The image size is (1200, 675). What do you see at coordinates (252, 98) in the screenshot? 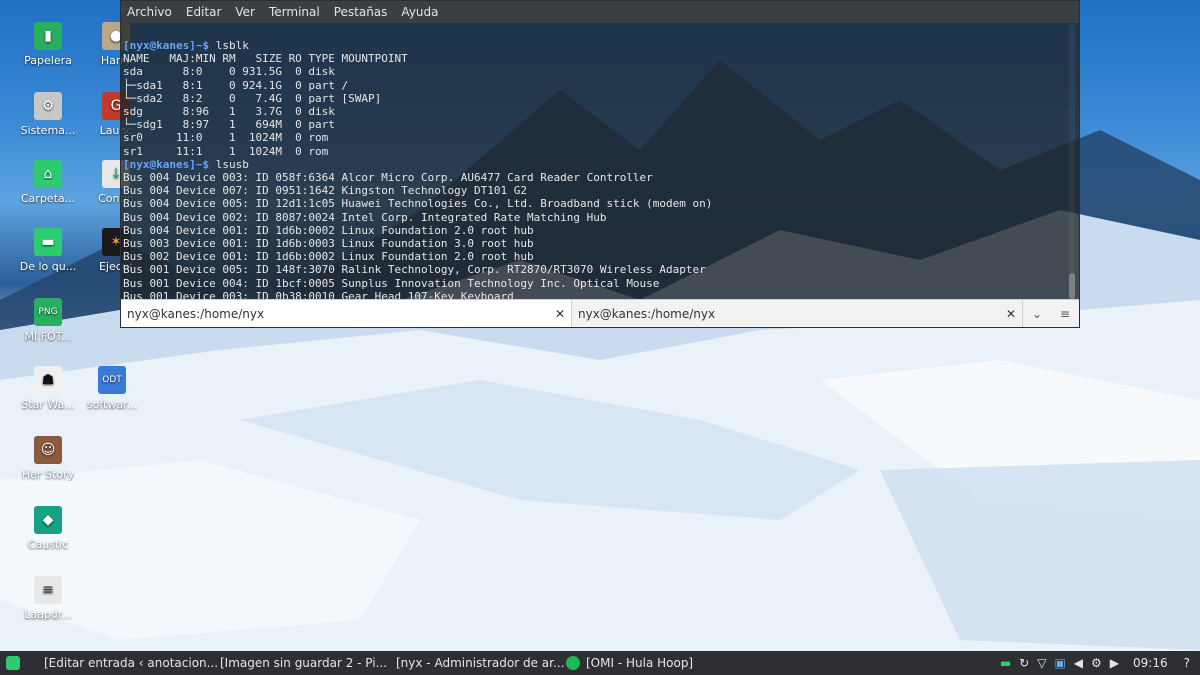
I see `output-line: └─sda2 8:2 0 7.4G 0 part [SWAP]` at bounding box center [252, 98].